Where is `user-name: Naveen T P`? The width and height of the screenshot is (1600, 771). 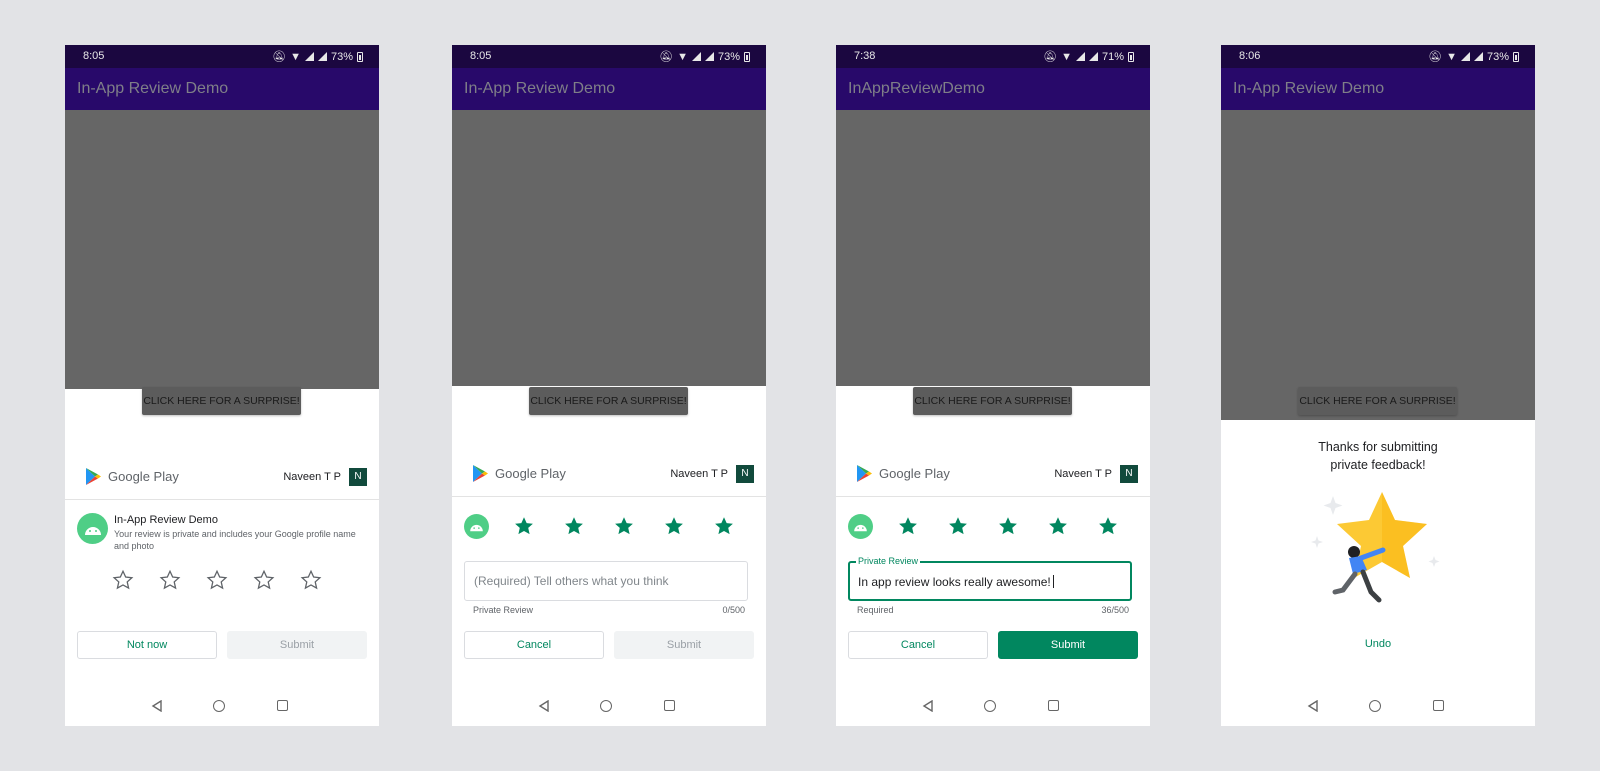 user-name: Naveen T P is located at coordinates (699, 474).